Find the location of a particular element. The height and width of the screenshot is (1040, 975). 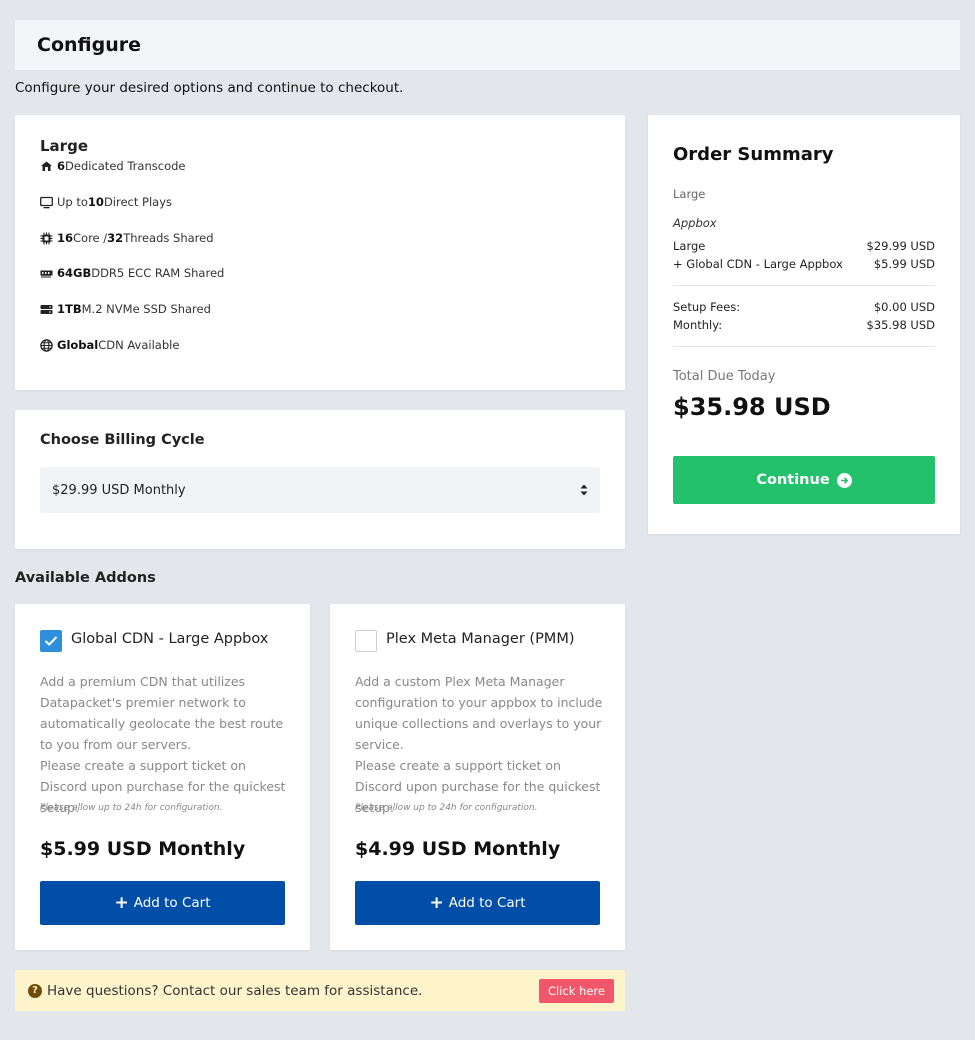

feature-cpu: 16 Core / 32 Threads Shared is located at coordinates (127, 238).